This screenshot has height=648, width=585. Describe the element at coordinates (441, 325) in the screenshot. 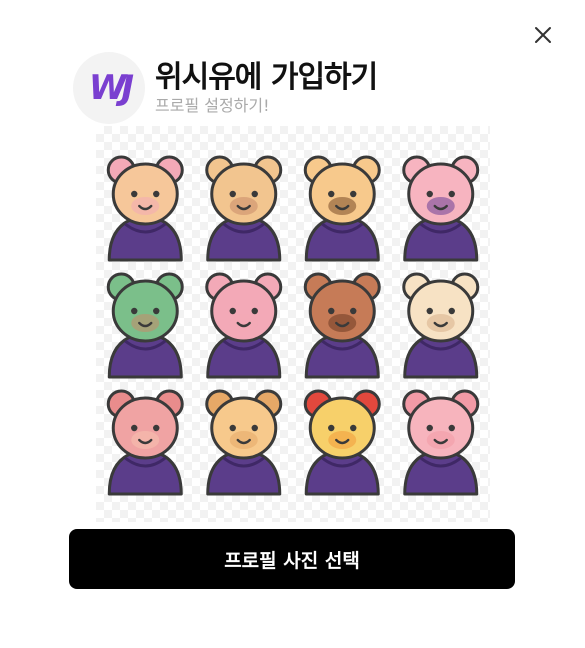

I see `goat-avatar-icon` at that location.